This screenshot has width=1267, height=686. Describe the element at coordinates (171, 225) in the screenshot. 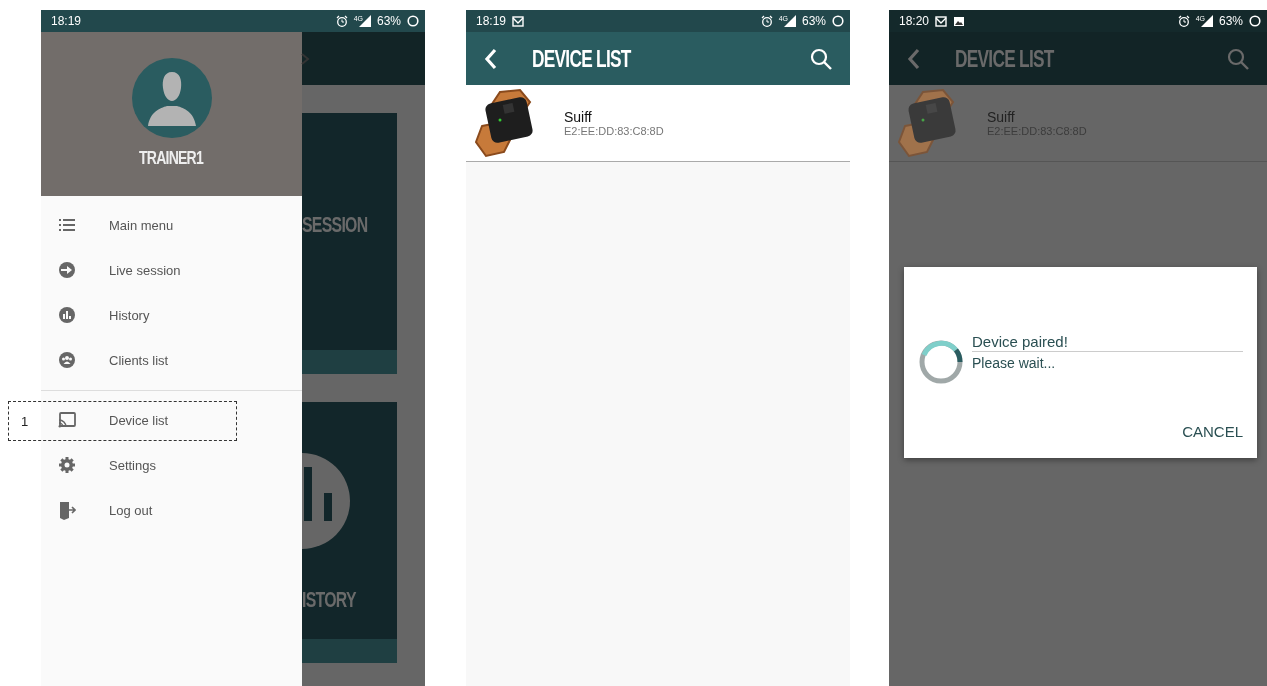

I see `menu-item: Main menu` at that location.